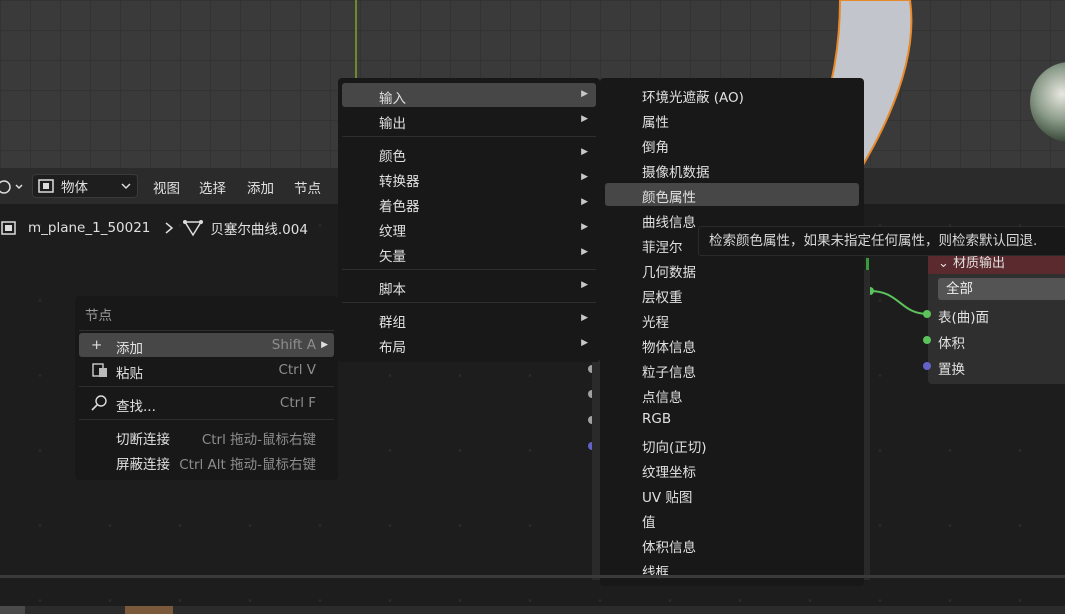 This screenshot has height=614, width=1065. What do you see at coordinates (732, 119) in the screenshot?
I see `input-item-attribute: 属性` at bounding box center [732, 119].